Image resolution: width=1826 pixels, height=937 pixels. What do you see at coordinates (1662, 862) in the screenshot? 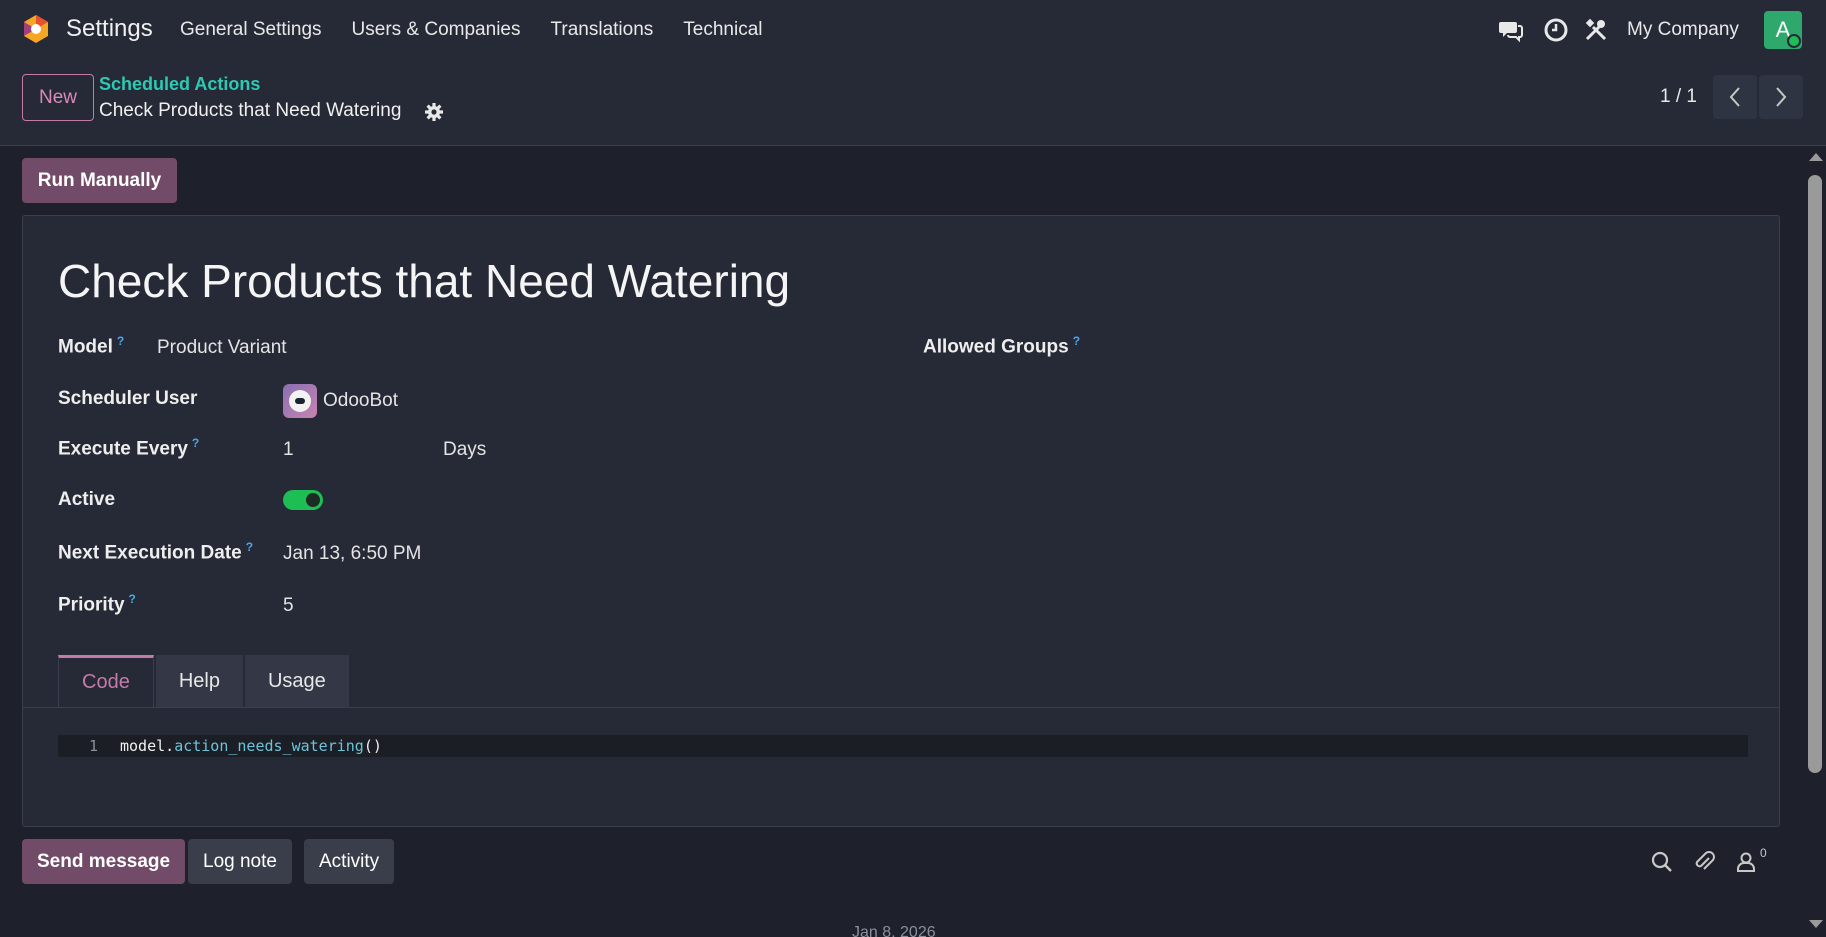
I see `search-icon` at bounding box center [1662, 862].